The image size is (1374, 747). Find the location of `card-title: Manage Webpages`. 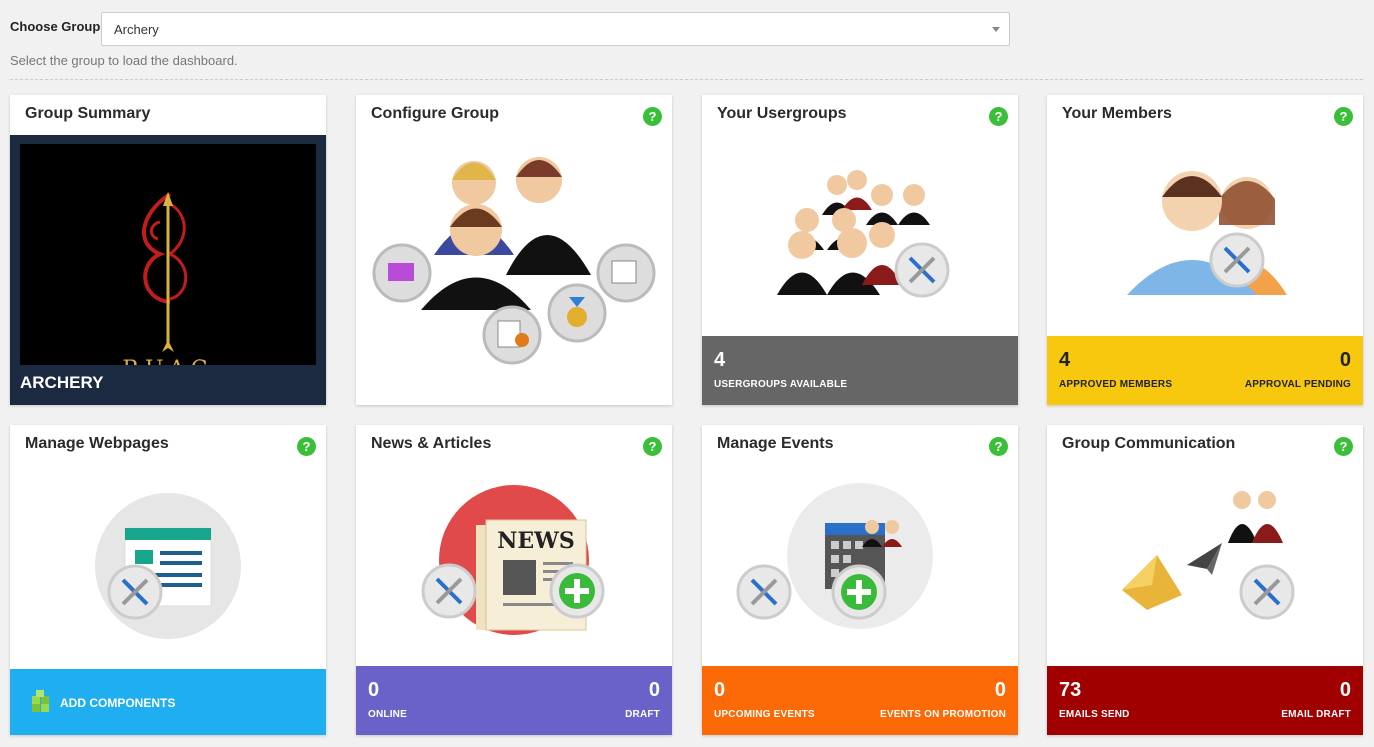

card-title: Manage Webpages is located at coordinates (97, 443).